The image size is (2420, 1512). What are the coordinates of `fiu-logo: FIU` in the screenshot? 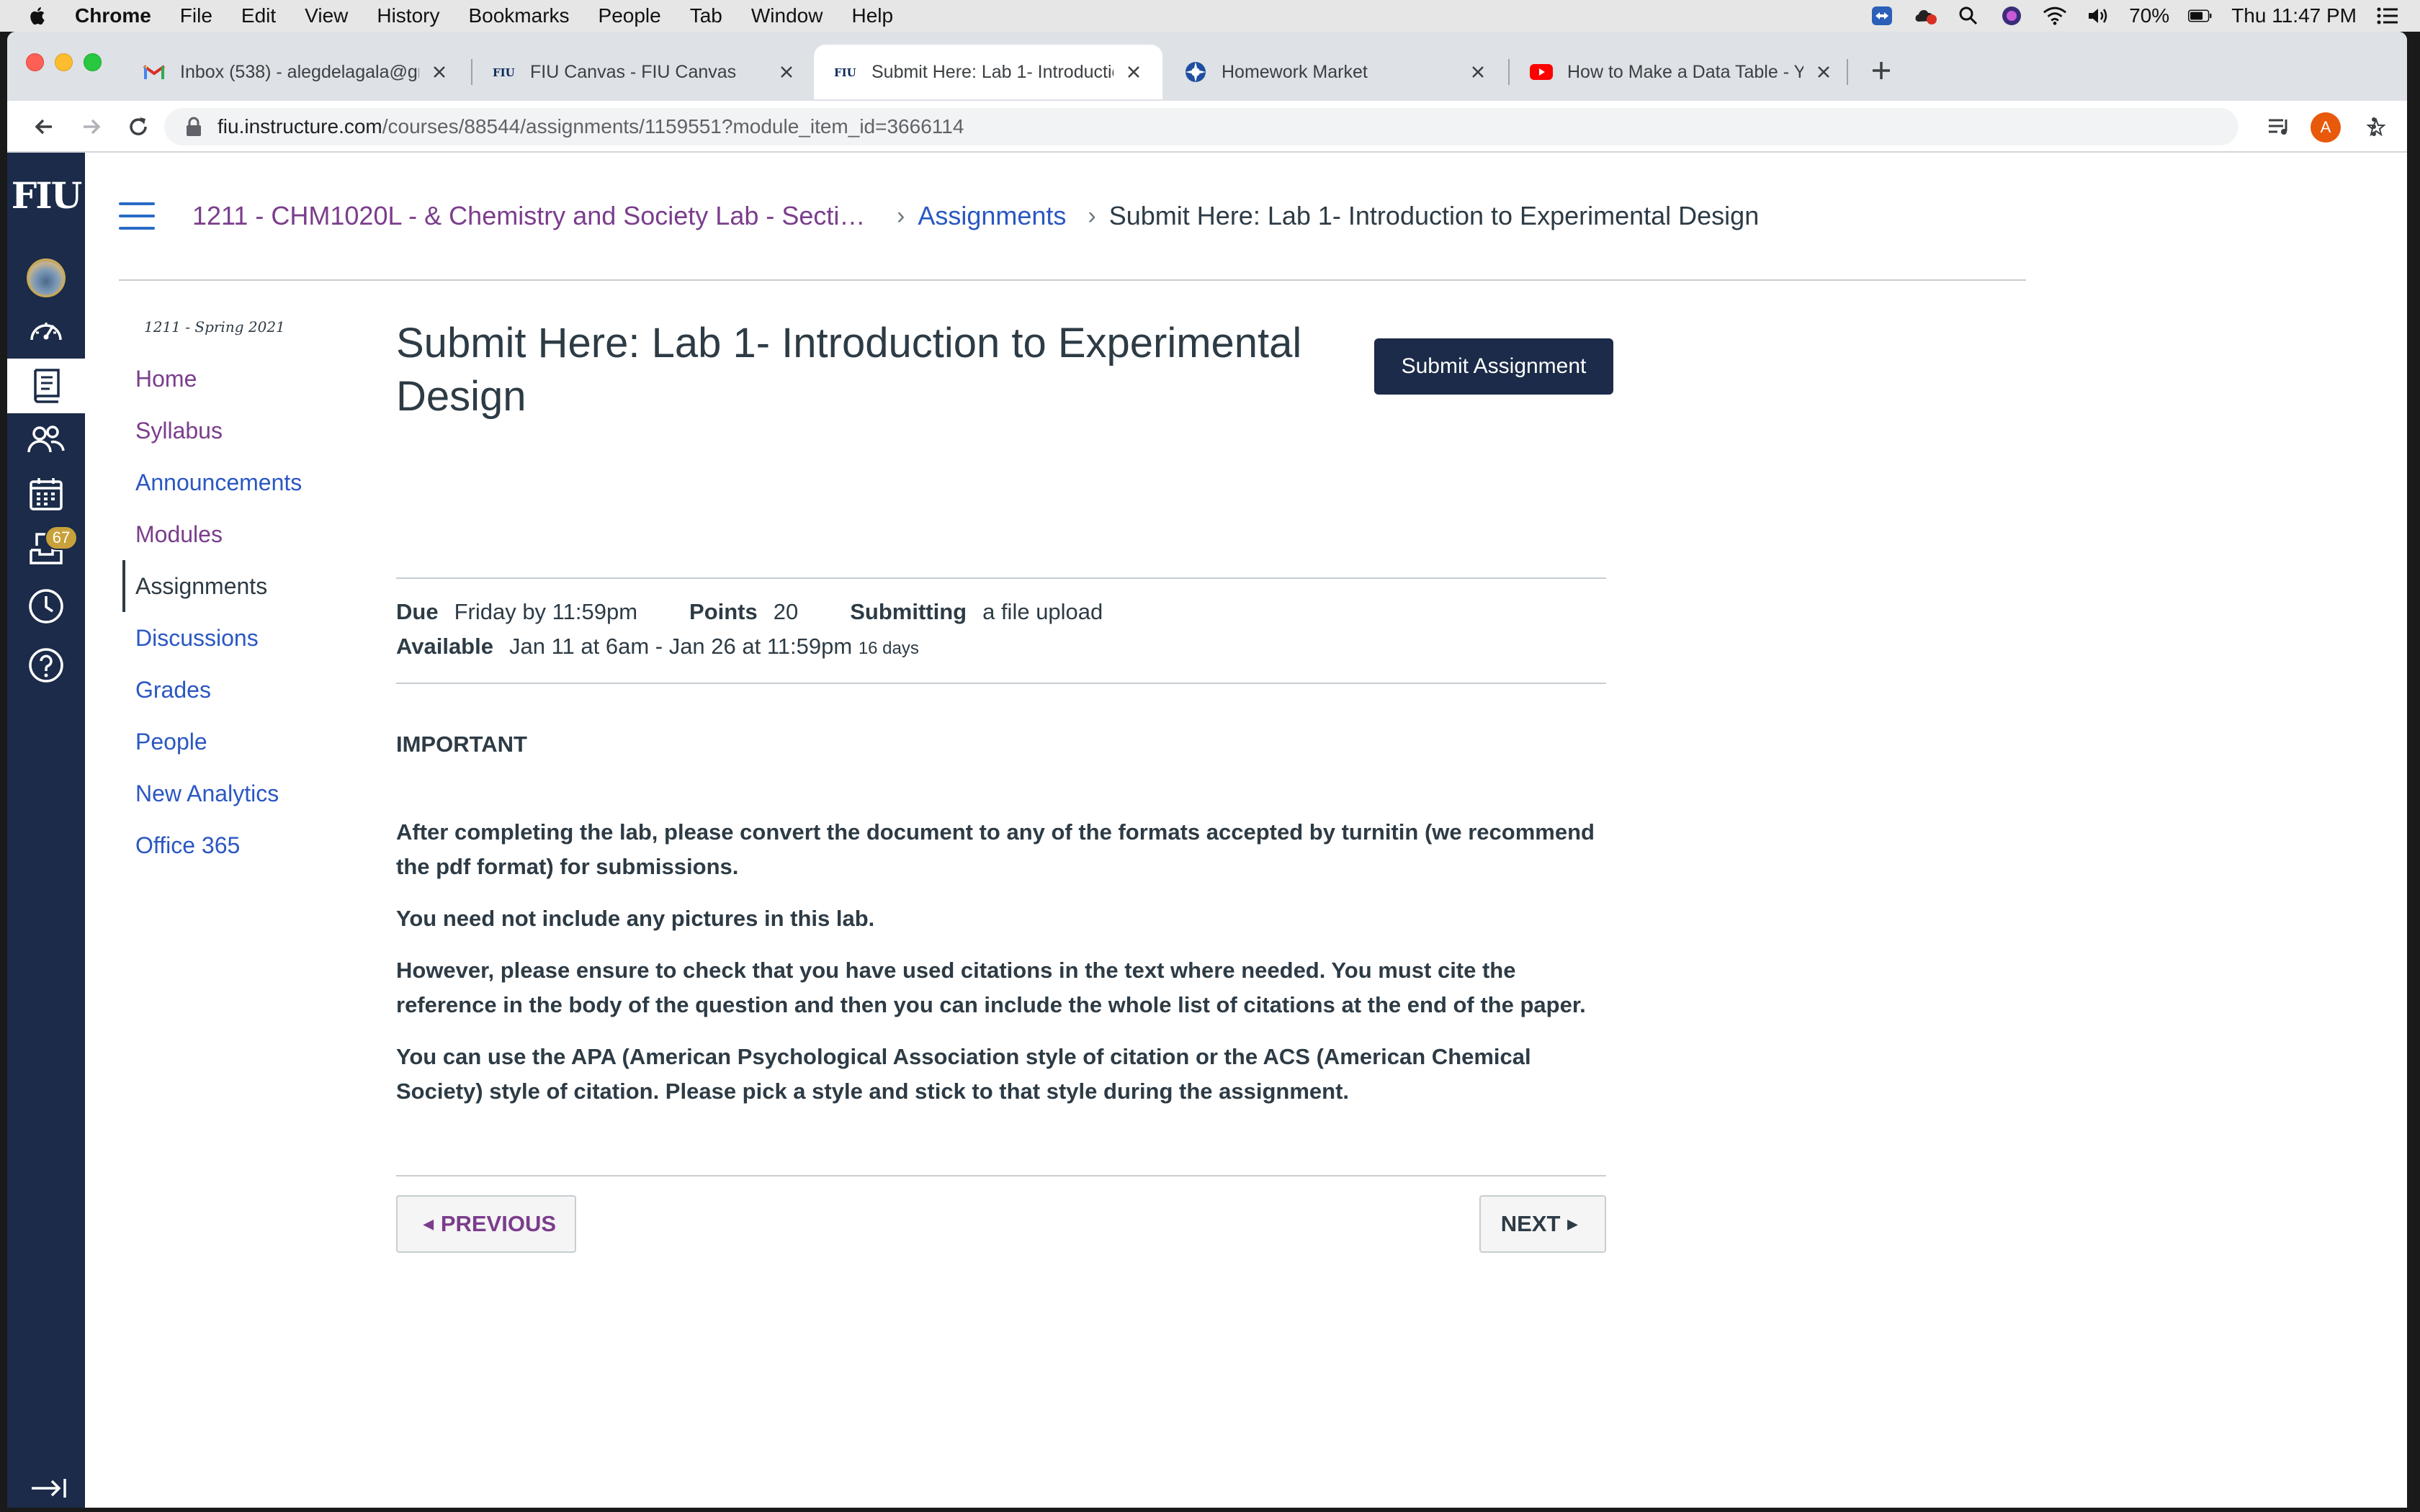 It's located at (46, 195).